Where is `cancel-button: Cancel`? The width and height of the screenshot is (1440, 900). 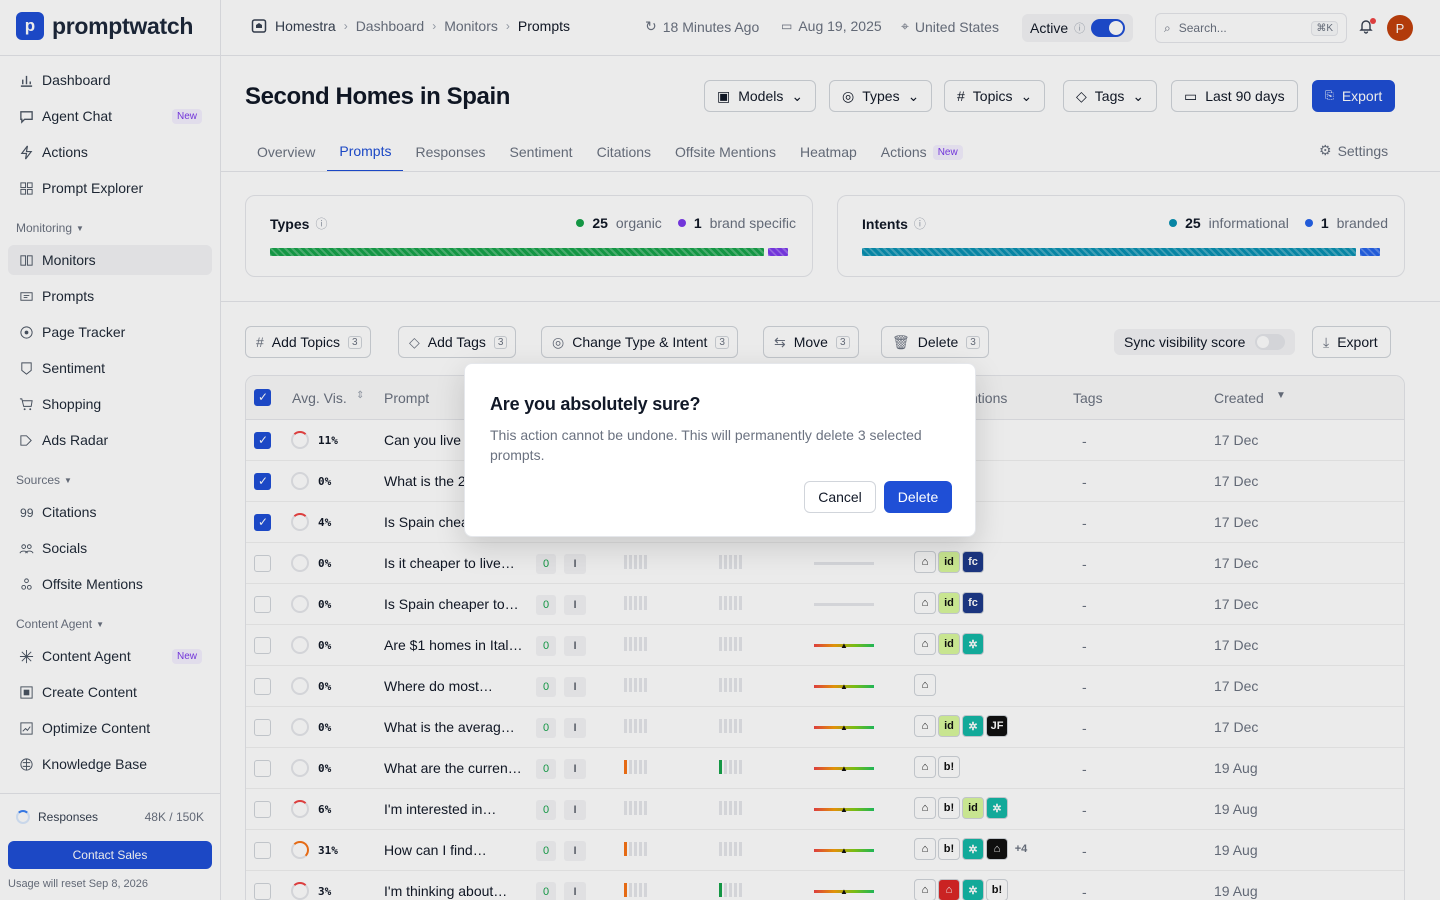 cancel-button: Cancel is located at coordinates (840, 497).